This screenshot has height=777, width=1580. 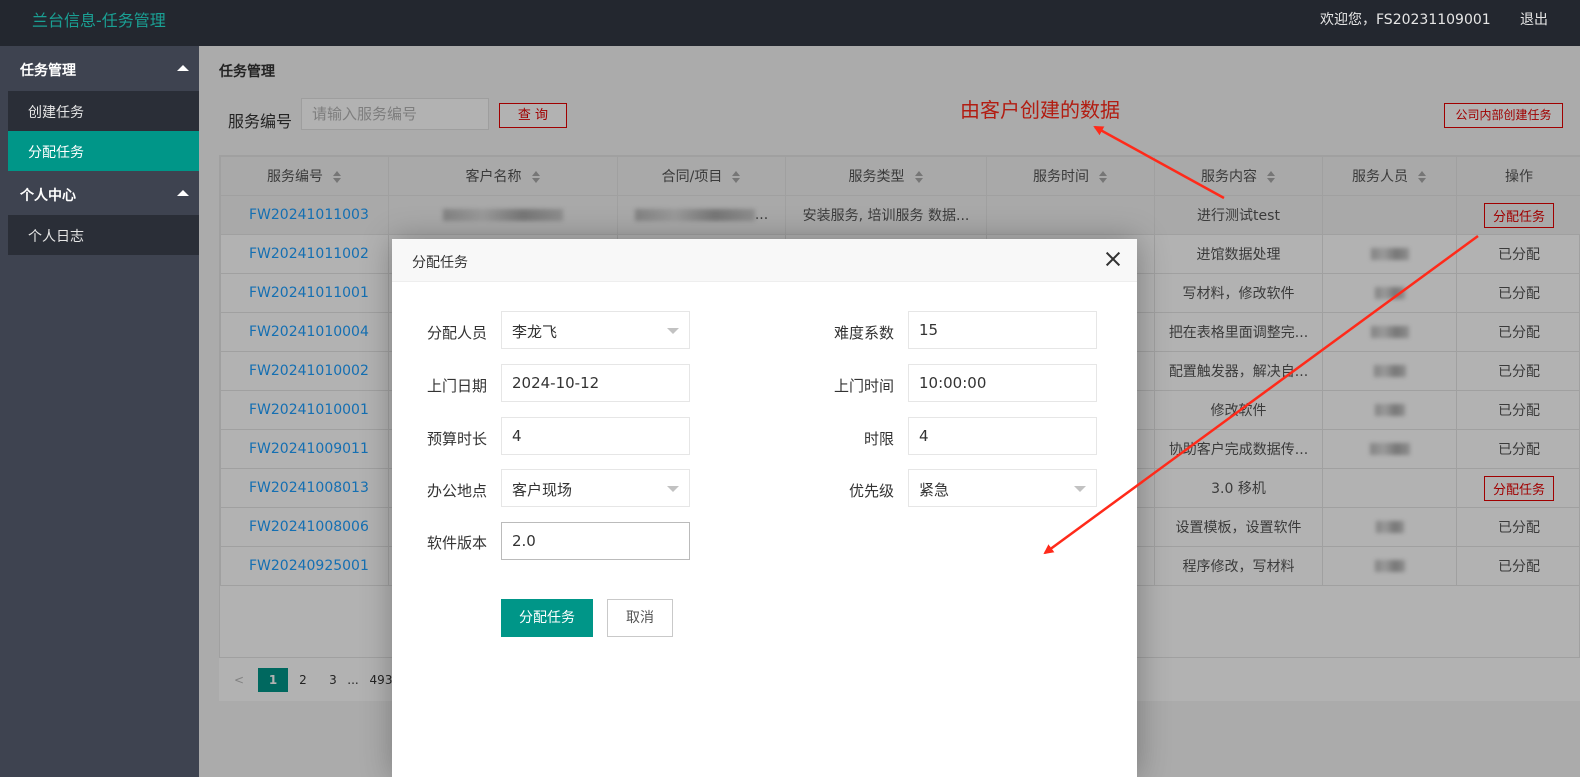 What do you see at coordinates (103, 111) in the screenshot?
I see `sidebar-item-create-task: 创建任务` at bounding box center [103, 111].